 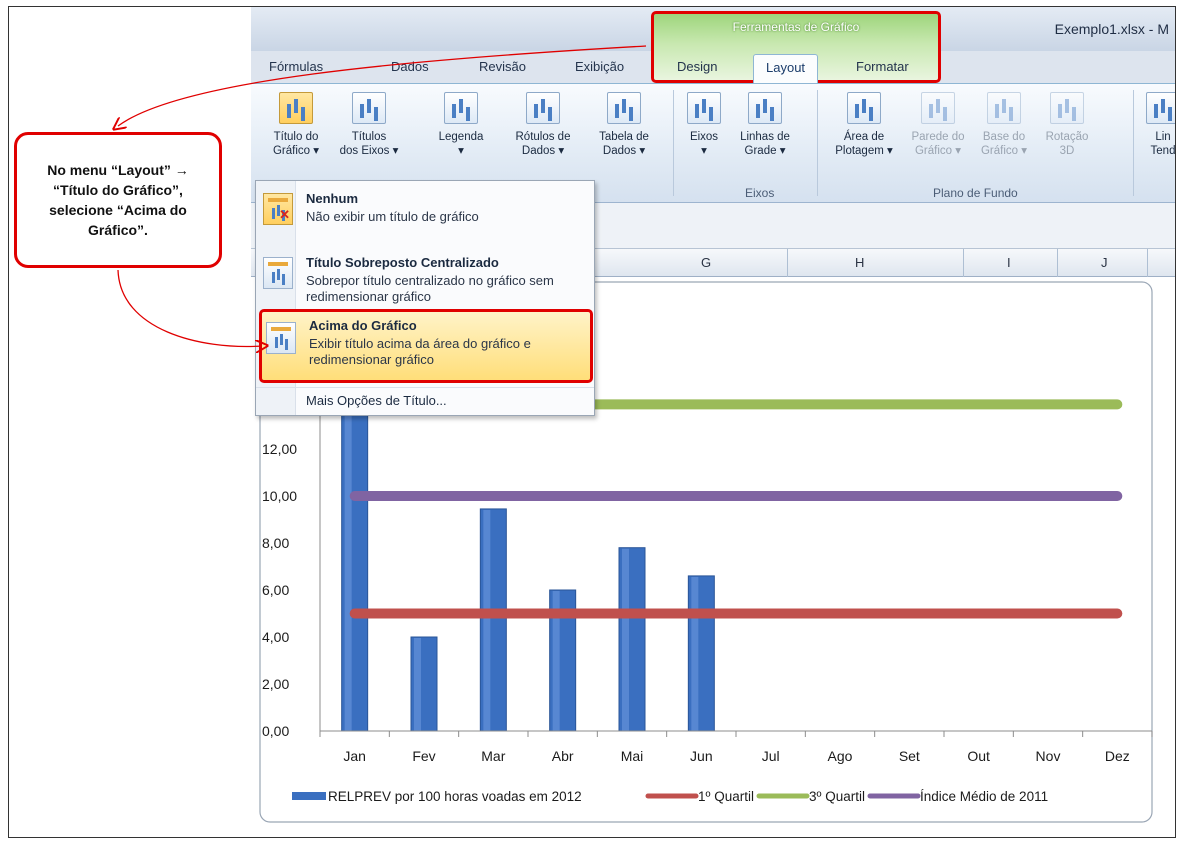 I want to click on group-label-eixos: Eixos, so click(x=760, y=193).